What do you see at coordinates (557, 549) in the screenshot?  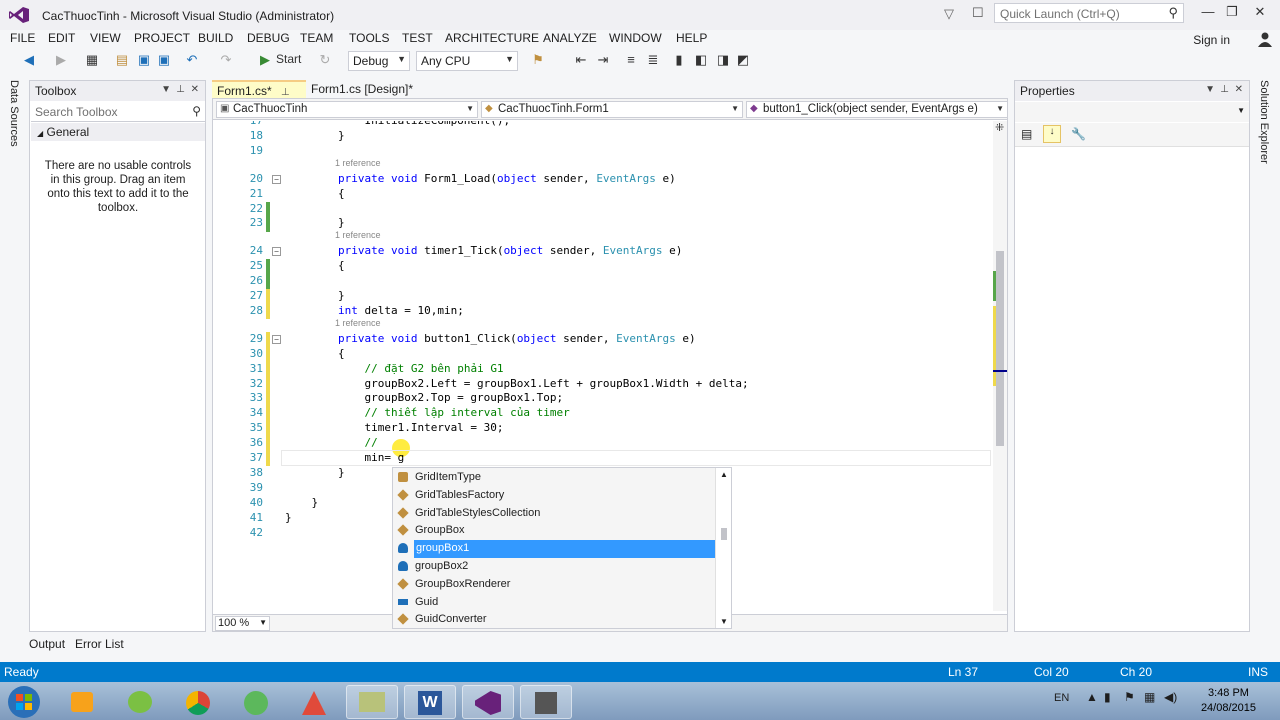 I see `completion-item: groupBox1` at bounding box center [557, 549].